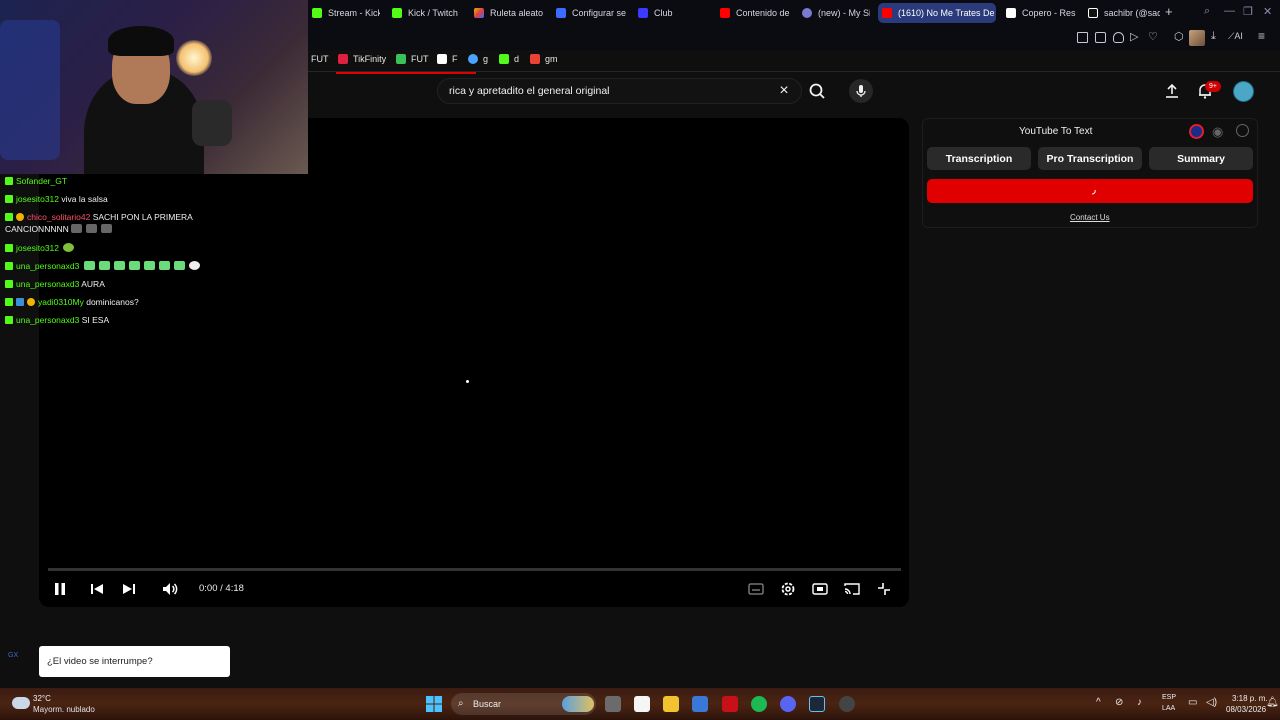 Image resolution: width=1280 pixels, height=720 pixels. What do you see at coordinates (1192, 702) in the screenshot?
I see `display-icon: ▭` at bounding box center [1192, 702].